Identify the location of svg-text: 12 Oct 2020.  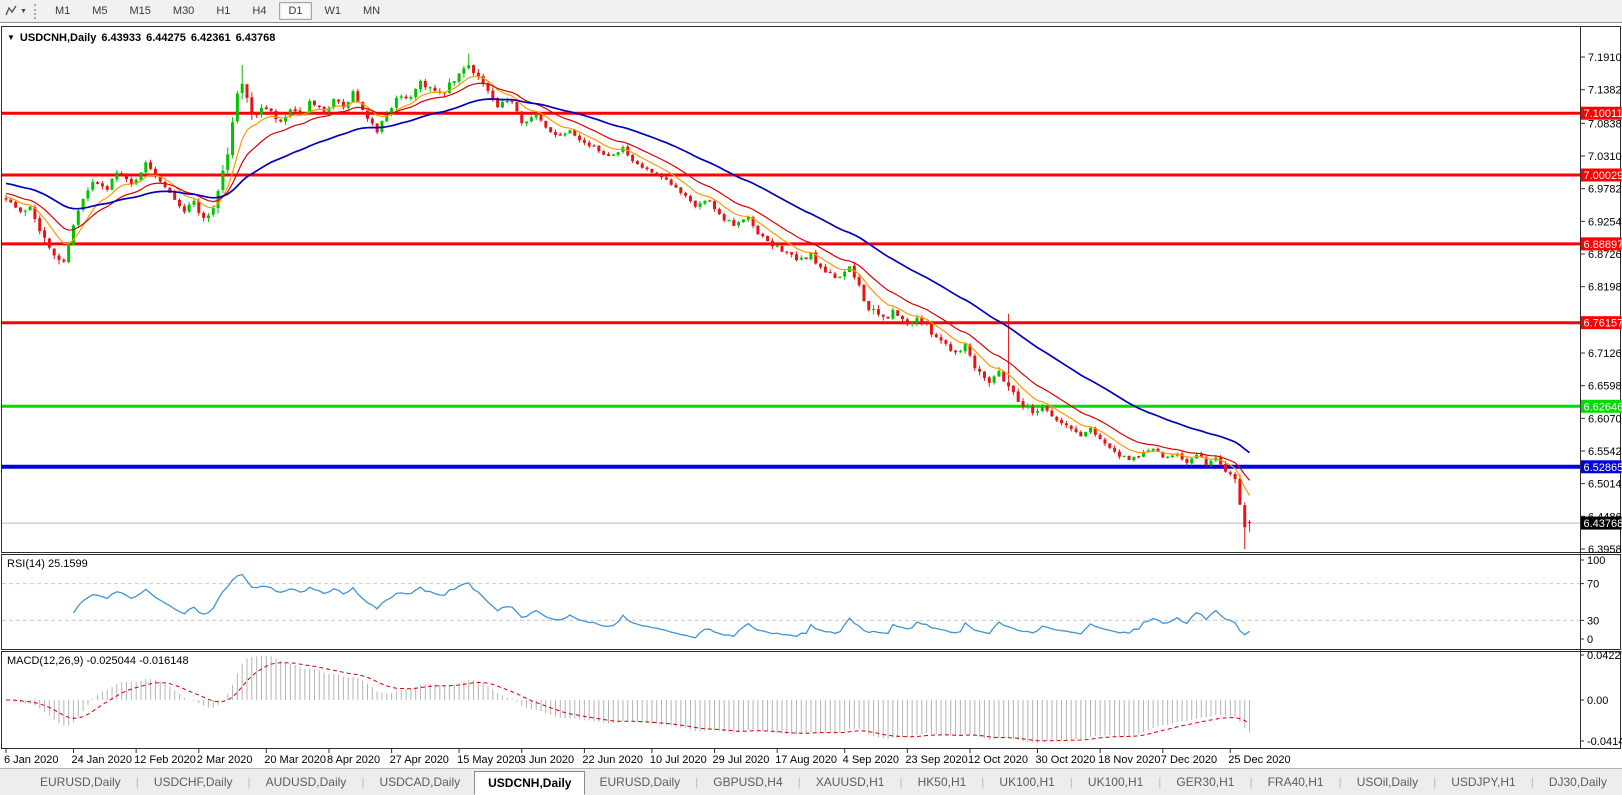
(998, 760).